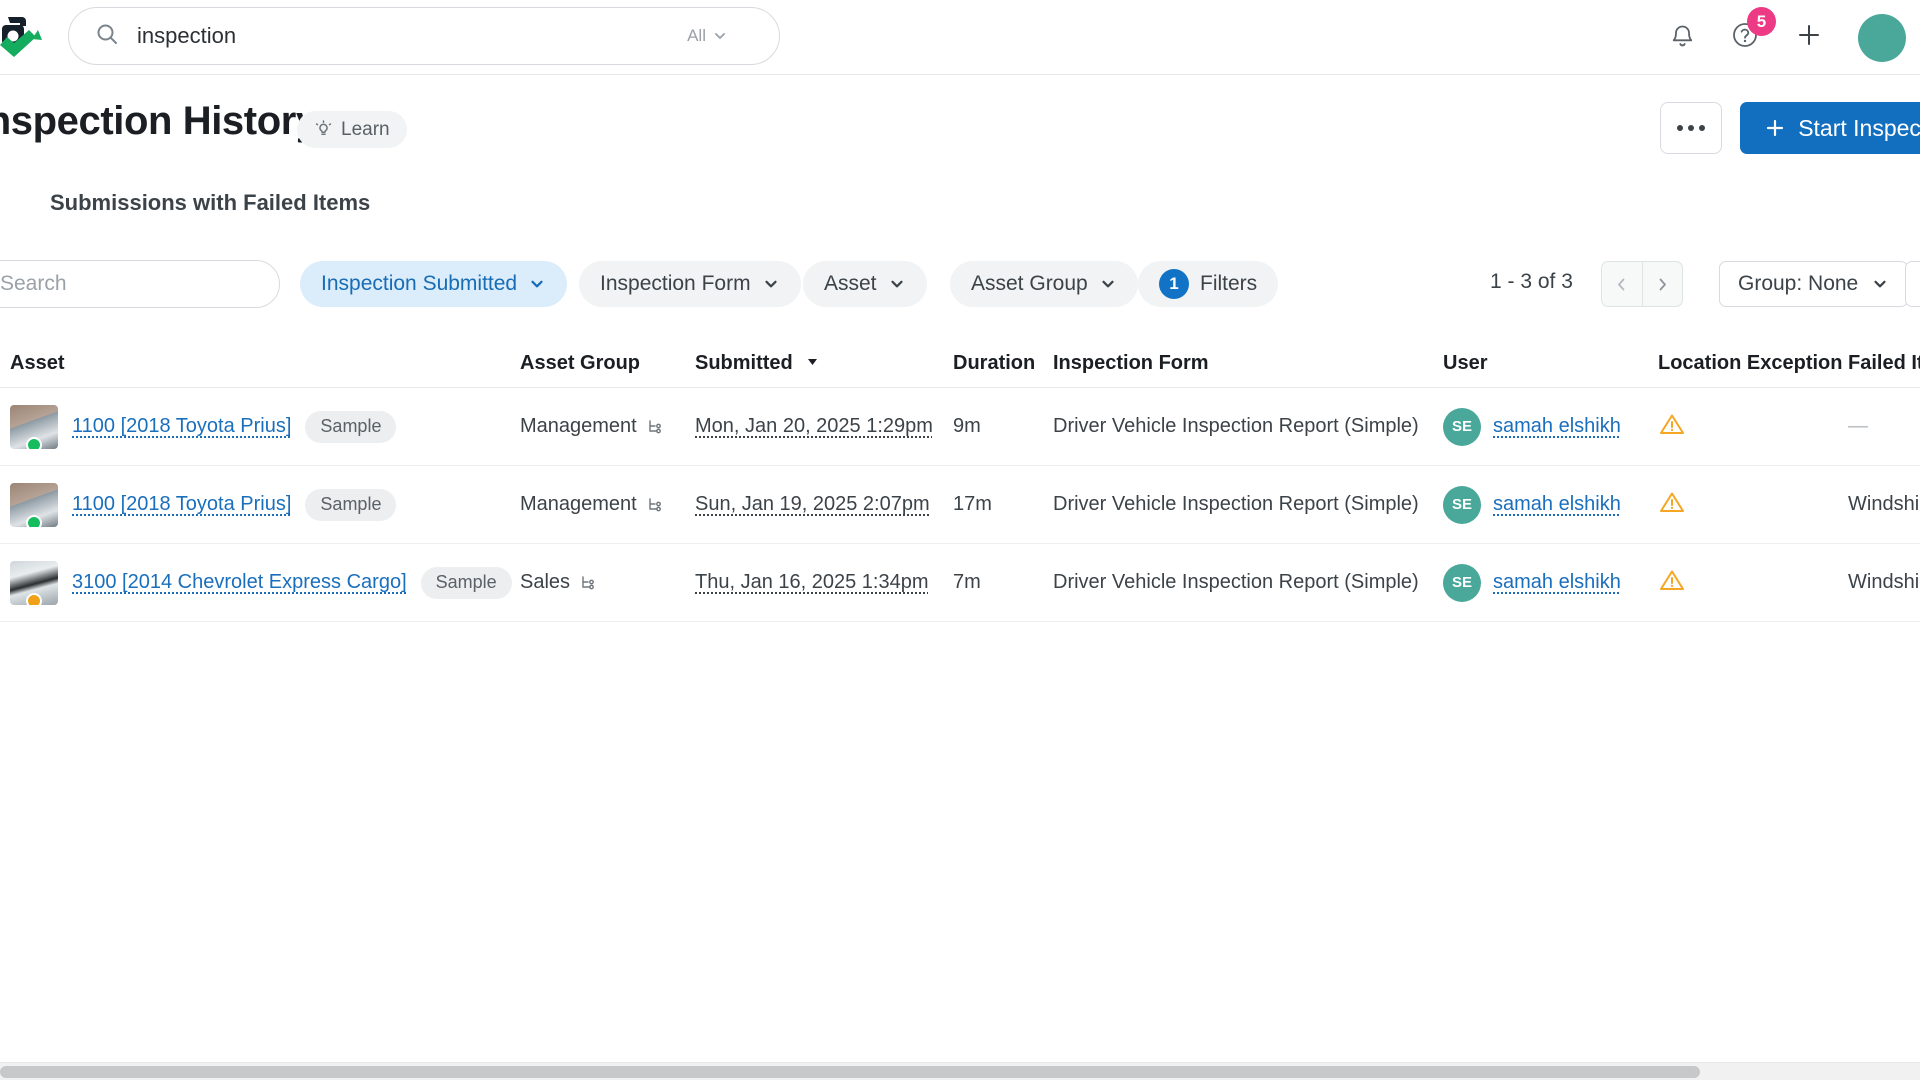 The image size is (1920, 1080). I want to click on column-header-asset-group: Asset Group, so click(607, 363).